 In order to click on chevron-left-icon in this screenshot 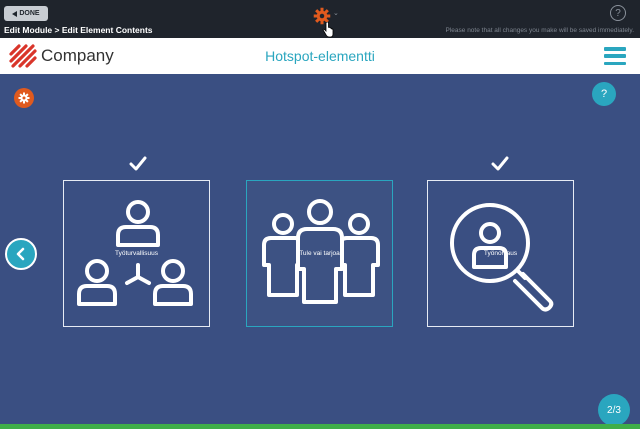, I will do `click(20, 254)`.